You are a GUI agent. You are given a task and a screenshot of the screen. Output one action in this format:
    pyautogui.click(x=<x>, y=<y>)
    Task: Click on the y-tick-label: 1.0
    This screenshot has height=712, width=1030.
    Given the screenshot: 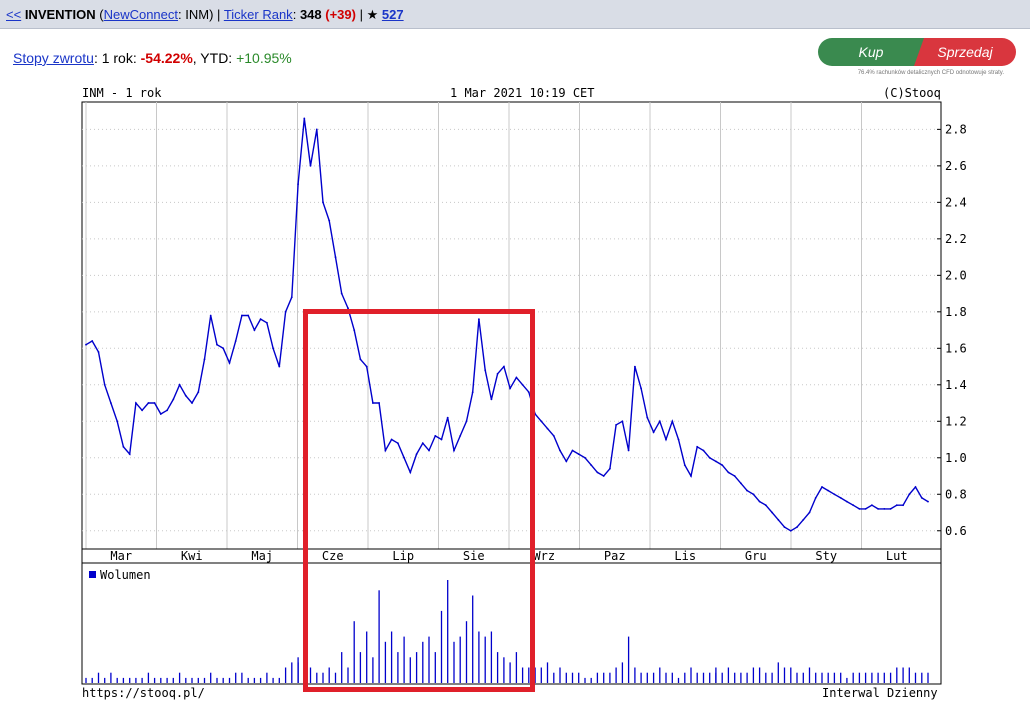 What is the action you would take?
    pyautogui.click(x=956, y=458)
    